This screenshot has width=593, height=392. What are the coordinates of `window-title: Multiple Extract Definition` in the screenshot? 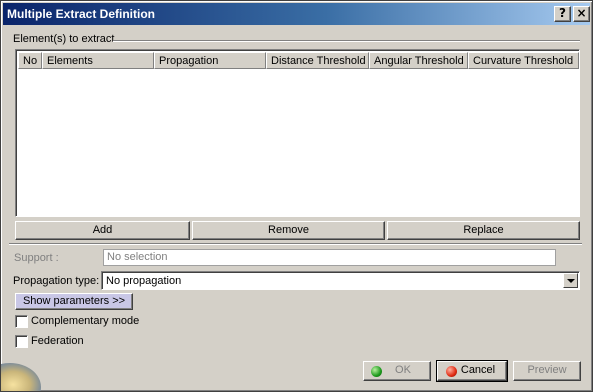 It's located at (81, 14).